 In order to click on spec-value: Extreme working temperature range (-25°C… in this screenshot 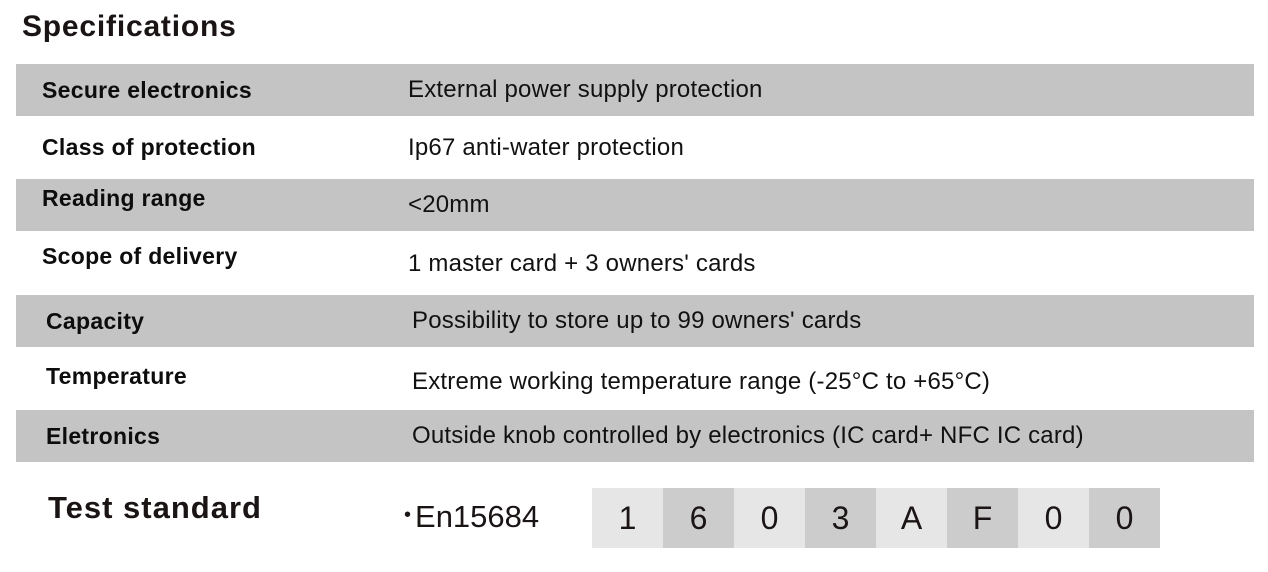, I will do `click(701, 381)`.